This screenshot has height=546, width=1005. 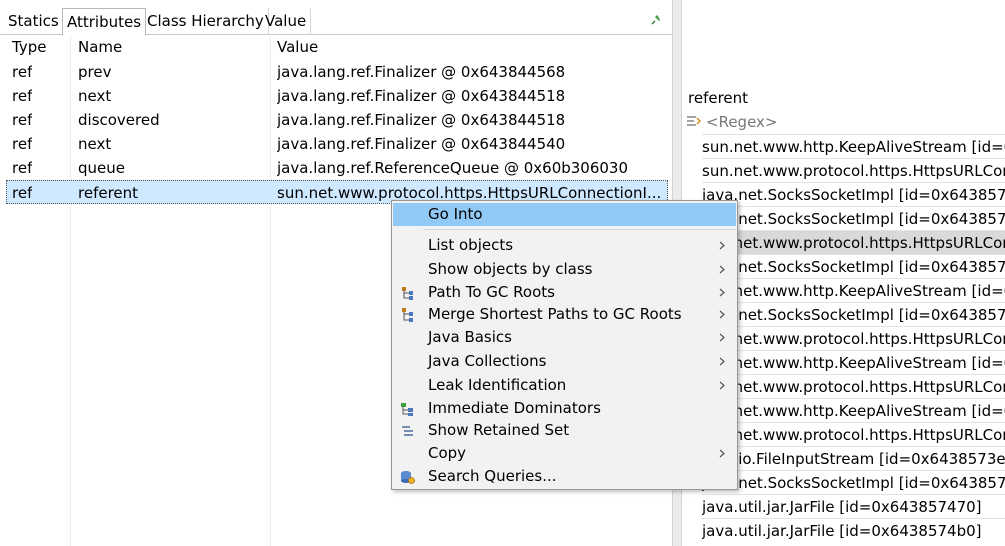 What do you see at coordinates (853, 506) in the screenshot?
I see `list-item: java.util.jar.JarFile [id=0x643857470]` at bounding box center [853, 506].